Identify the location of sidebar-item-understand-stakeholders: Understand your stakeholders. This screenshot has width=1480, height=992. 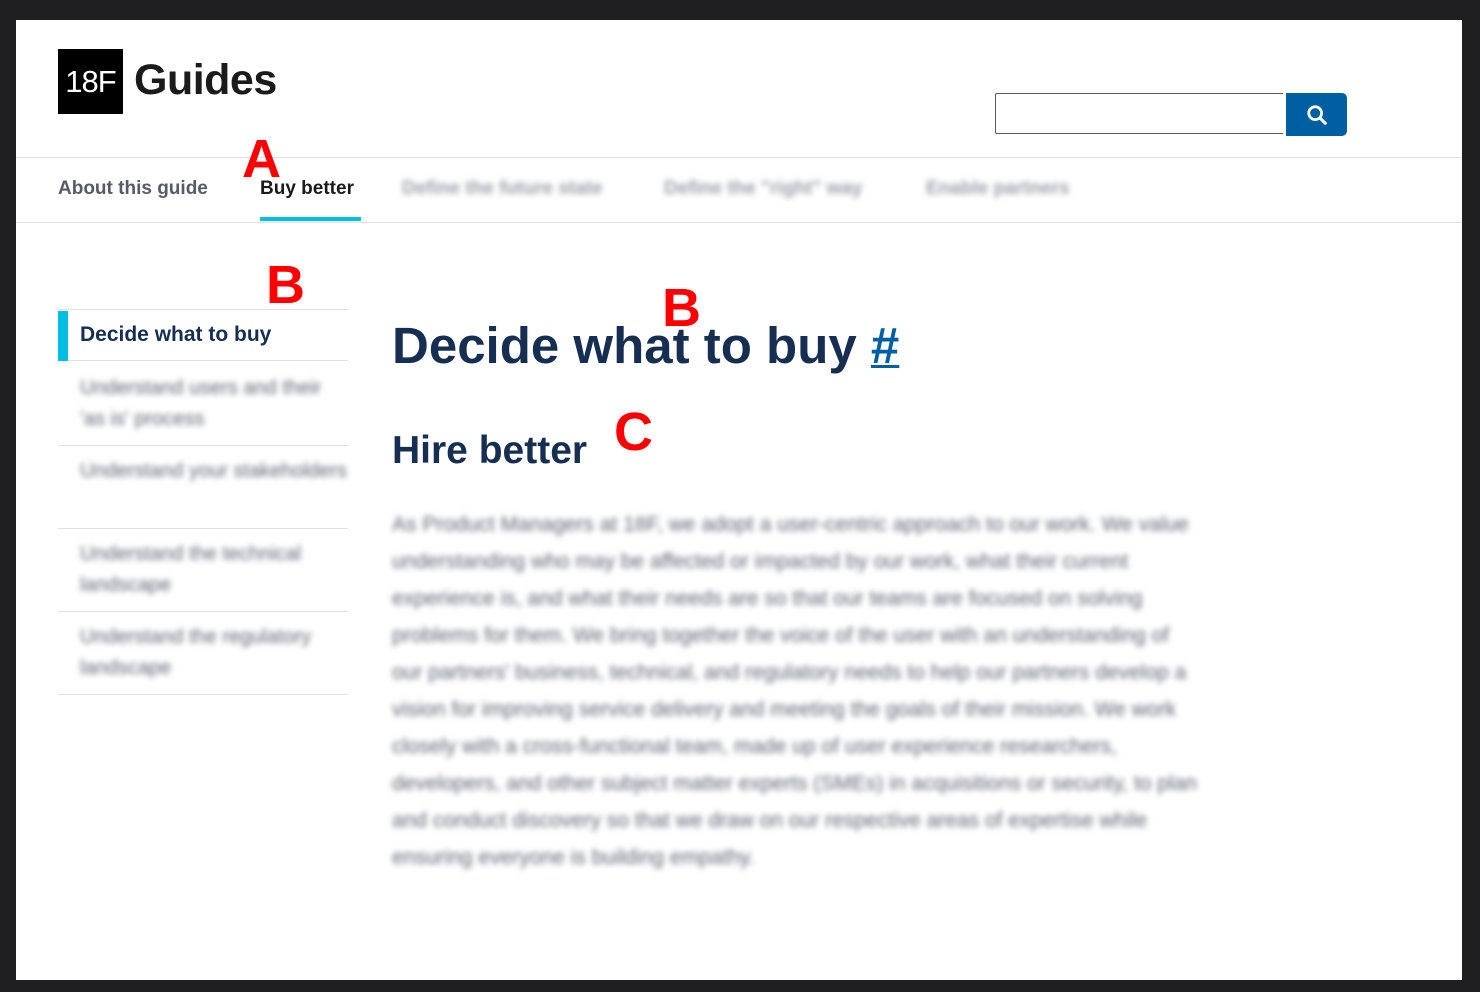
(203, 471).